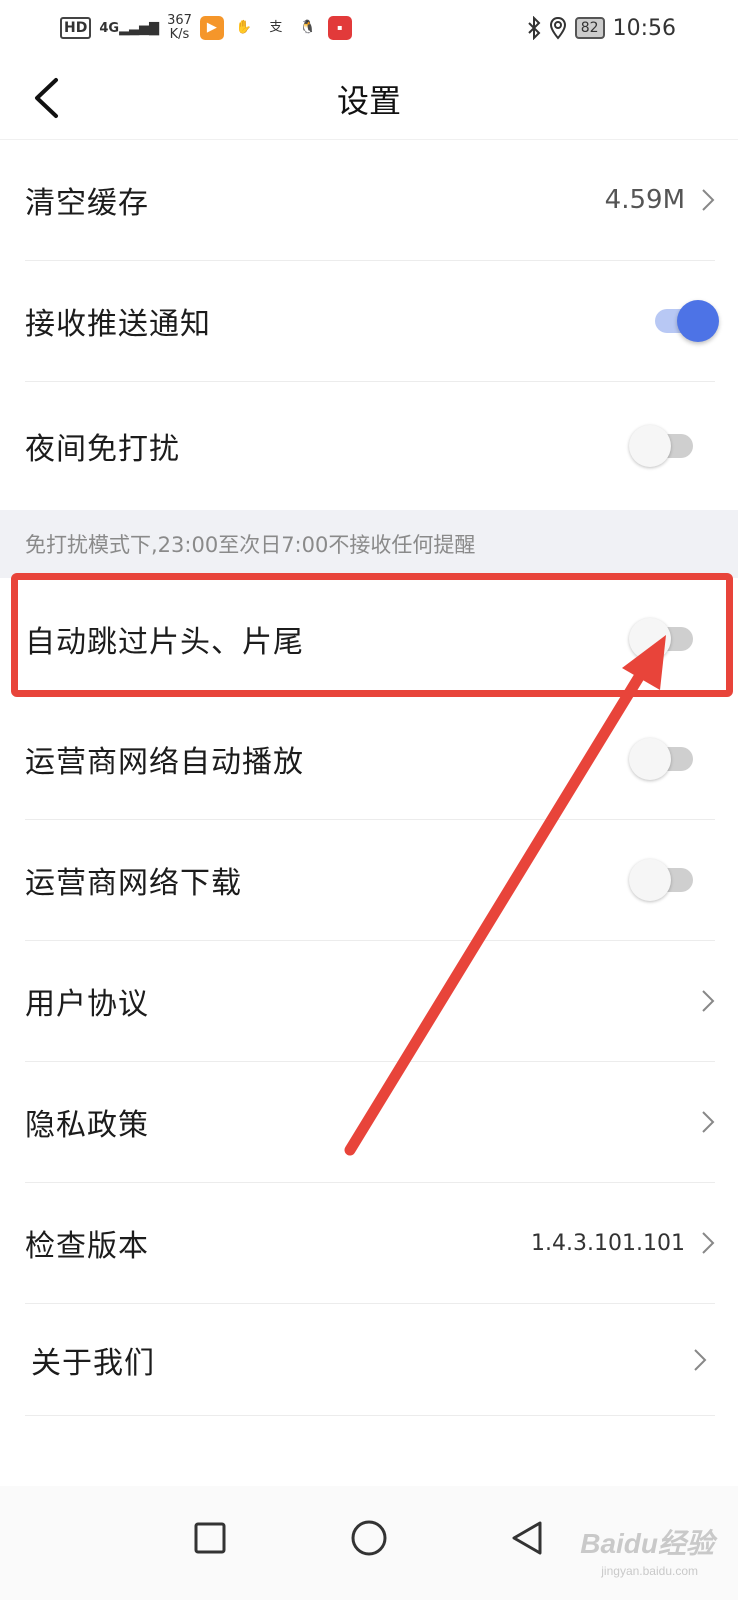 This screenshot has height=1600, width=738. Describe the element at coordinates (179, 34) in the screenshot. I see `network-speed-unit: K/s` at that location.